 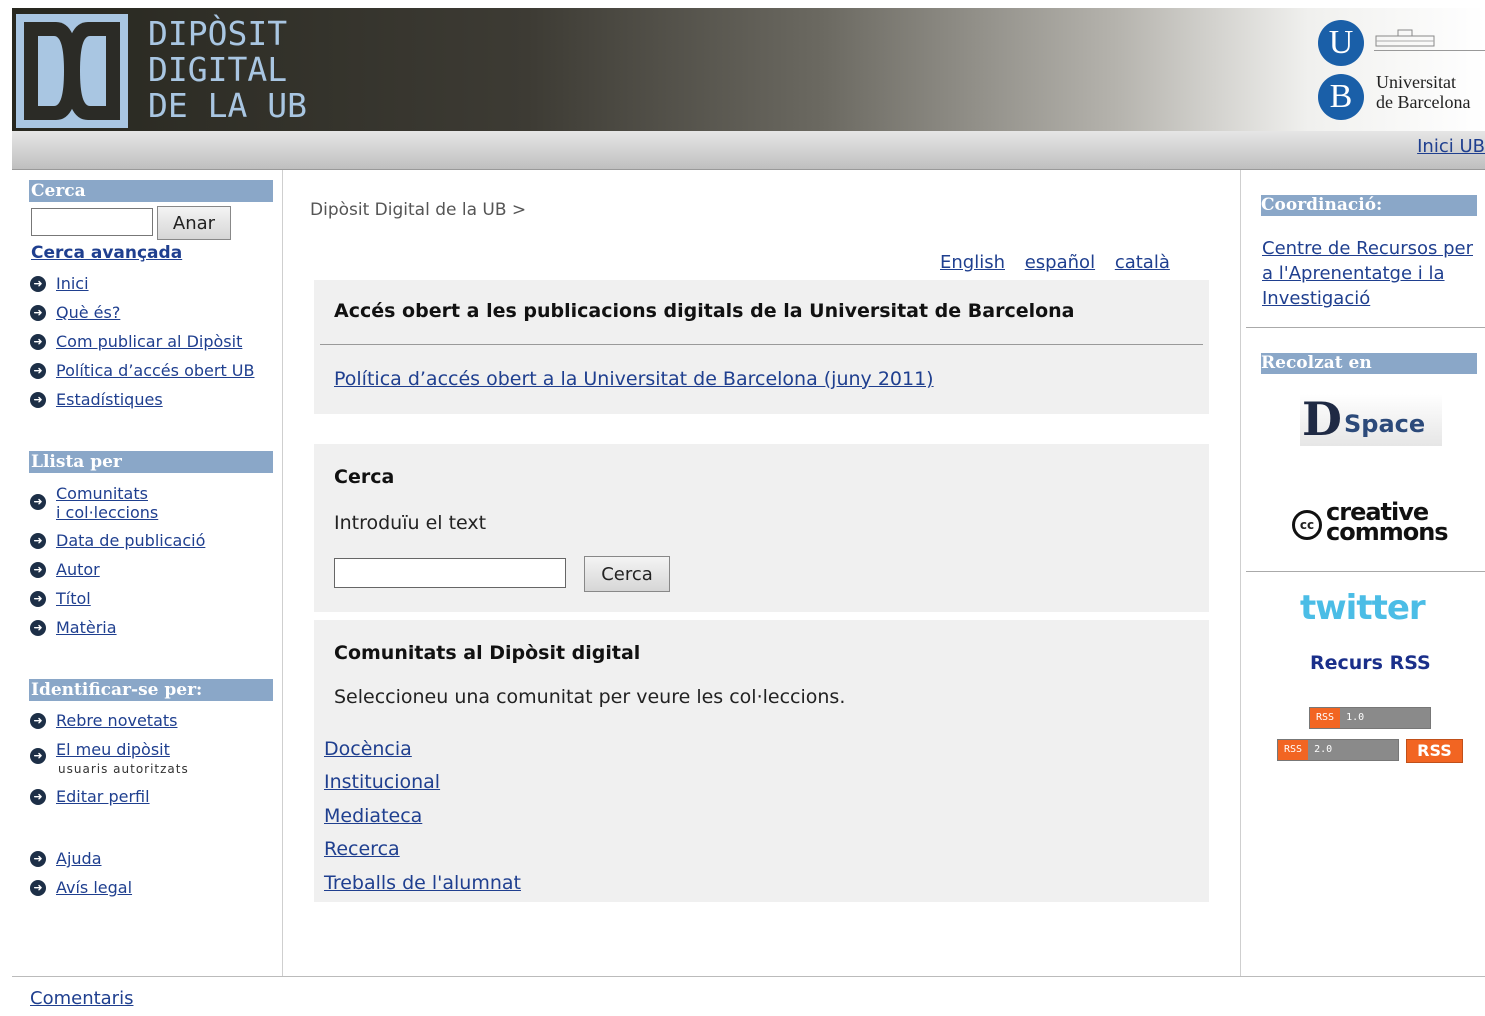 What do you see at coordinates (1451, 146) in the screenshot?
I see `inici-ub-link: Inici UB` at bounding box center [1451, 146].